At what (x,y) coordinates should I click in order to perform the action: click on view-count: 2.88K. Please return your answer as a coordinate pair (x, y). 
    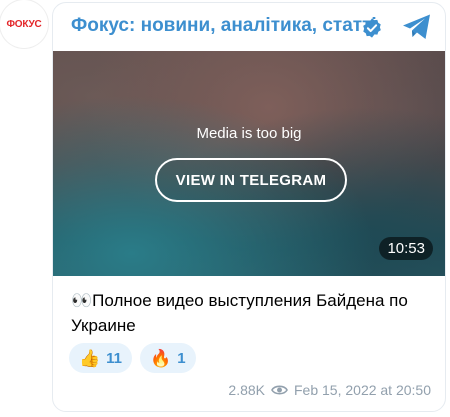
    Looking at the image, I should click on (246, 390).